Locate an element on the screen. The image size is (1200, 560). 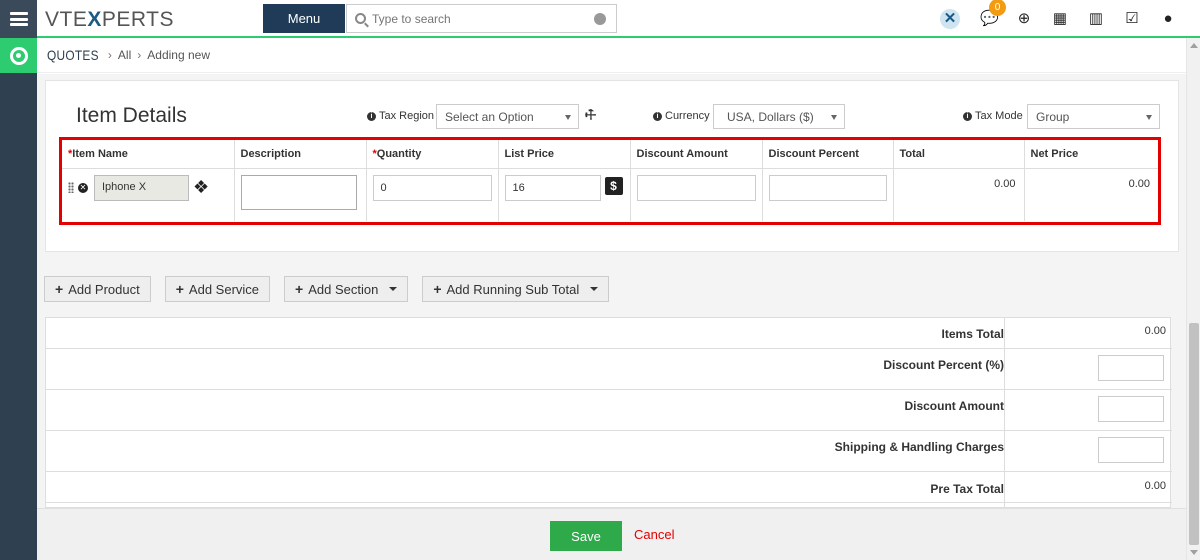
shipping-handling-label: Shipping & Handling Charges is located at coordinates (919, 447).